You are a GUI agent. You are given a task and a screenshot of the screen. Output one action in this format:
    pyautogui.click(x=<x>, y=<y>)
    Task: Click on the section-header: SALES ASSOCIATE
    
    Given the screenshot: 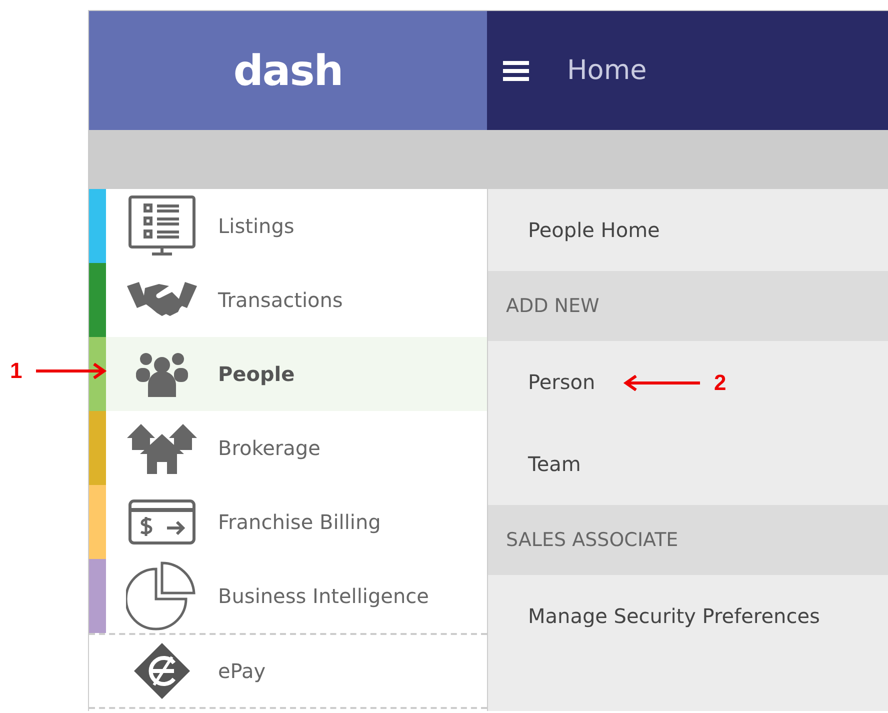 What is the action you would take?
    pyautogui.click(x=688, y=540)
    